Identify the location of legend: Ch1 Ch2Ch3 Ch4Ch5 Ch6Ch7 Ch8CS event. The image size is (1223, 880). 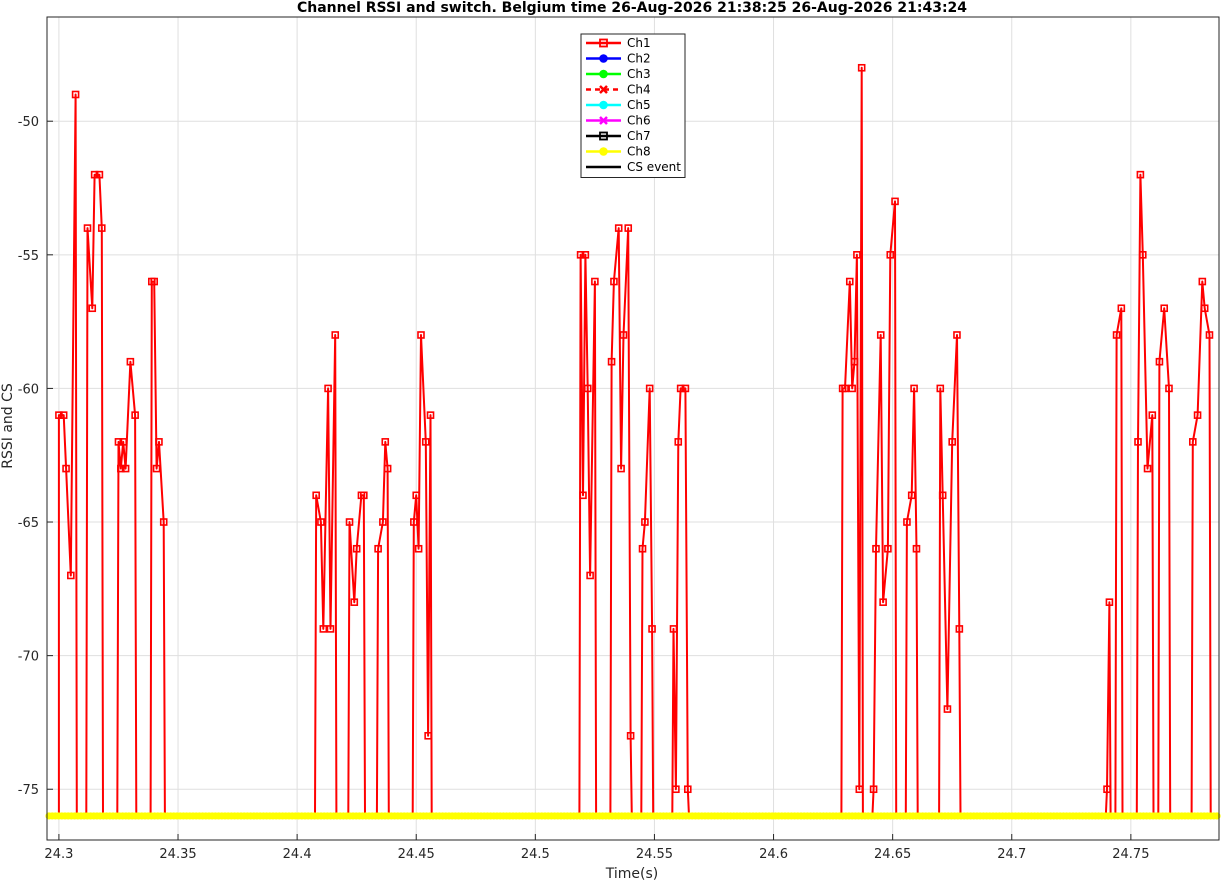
(633, 105).